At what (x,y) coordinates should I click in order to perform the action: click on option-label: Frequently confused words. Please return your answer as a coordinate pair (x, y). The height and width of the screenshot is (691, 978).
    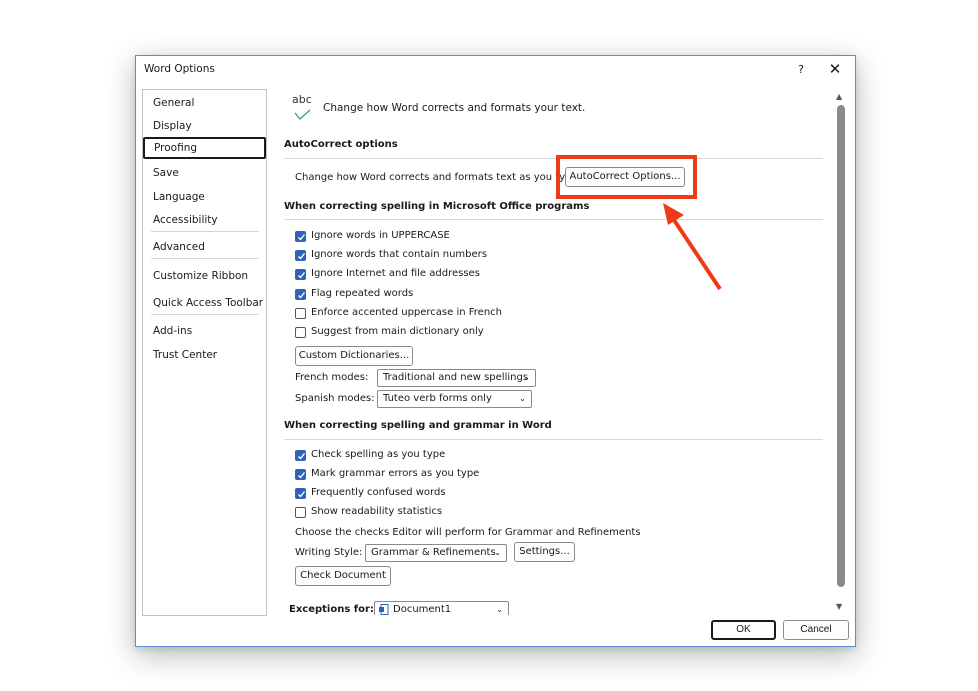
    Looking at the image, I should click on (378, 492).